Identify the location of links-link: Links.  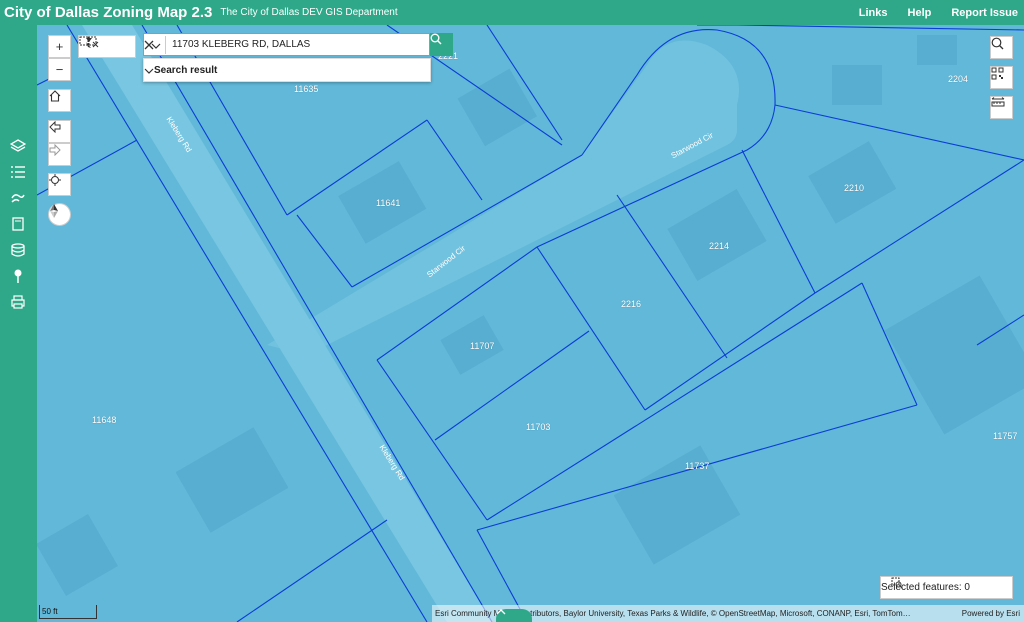
(873, 13).